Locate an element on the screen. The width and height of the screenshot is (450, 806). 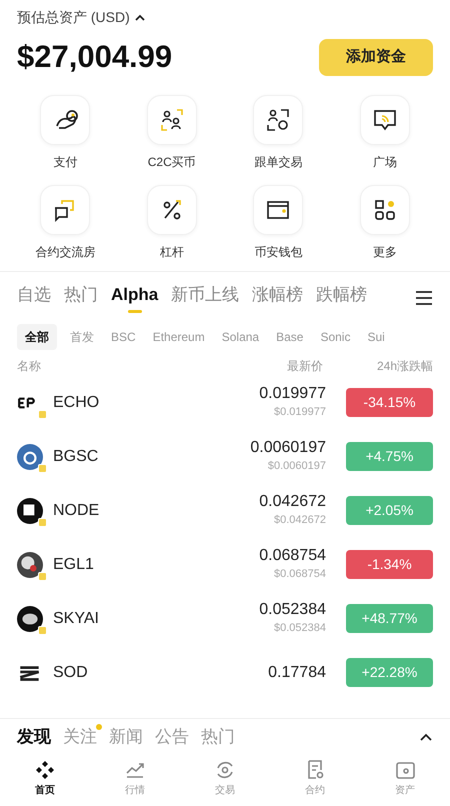
nav-tab: 行情 is located at coordinates (135, 778).